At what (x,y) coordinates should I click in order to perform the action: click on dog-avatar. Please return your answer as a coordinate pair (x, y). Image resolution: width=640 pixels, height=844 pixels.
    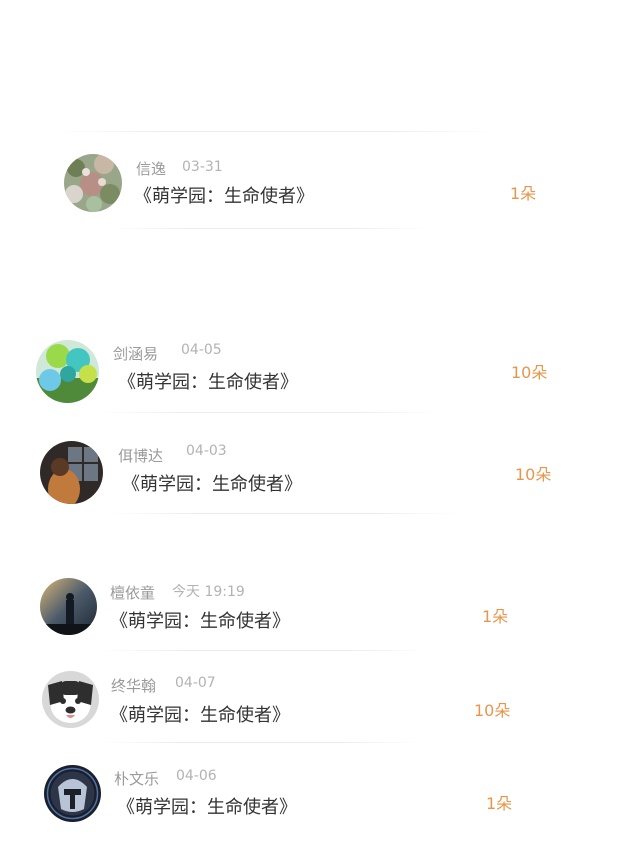
    Looking at the image, I should click on (70, 699).